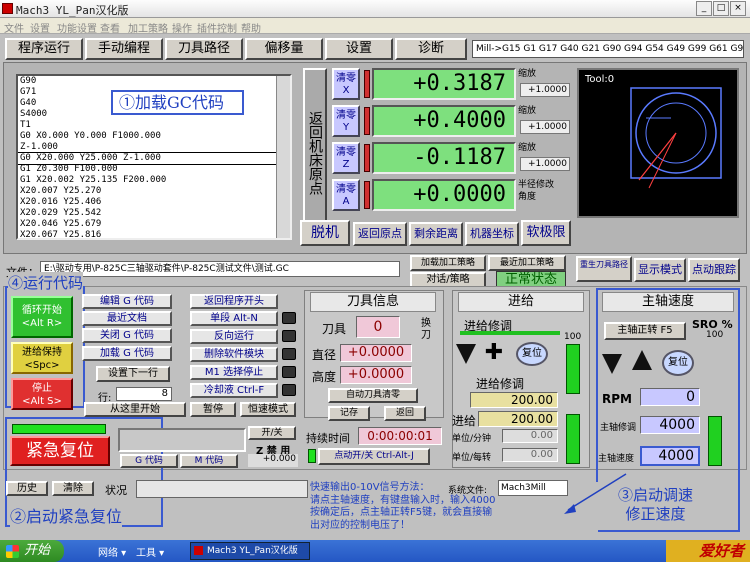 The image size is (750, 562). I want to click on gcode-line: G1 Z0.300 F100.000, so click(154, 169).